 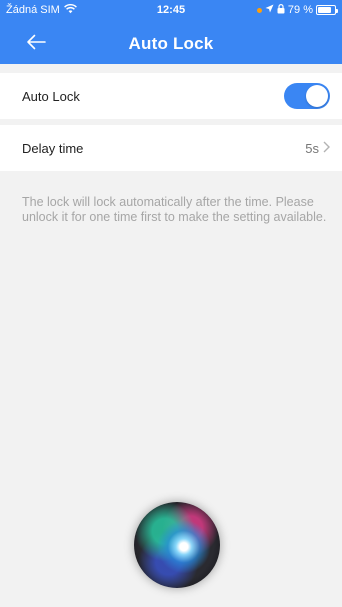 I want to click on auto-lock-row: Auto Lock, so click(x=171, y=96).